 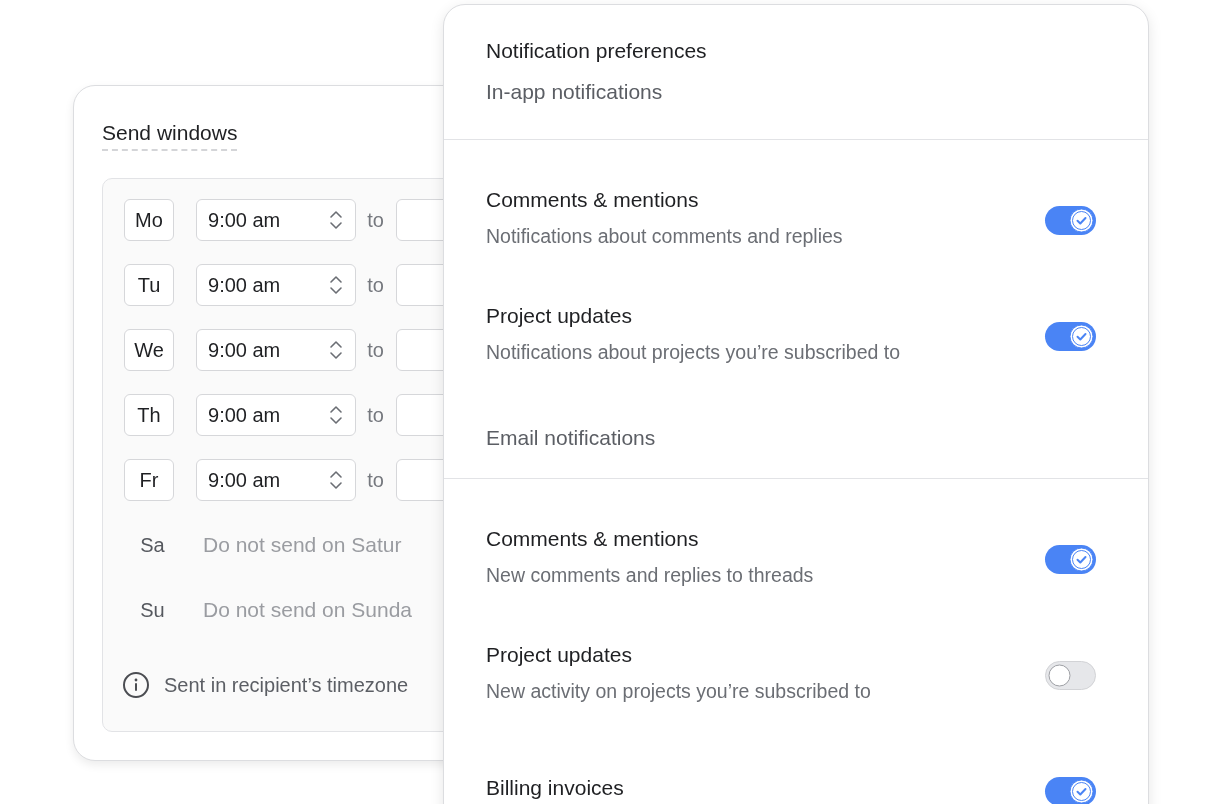 What do you see at coordinates (149, 220) in the screenshot?
I see `day-chip: Mo` at bounding box center [149, 220].